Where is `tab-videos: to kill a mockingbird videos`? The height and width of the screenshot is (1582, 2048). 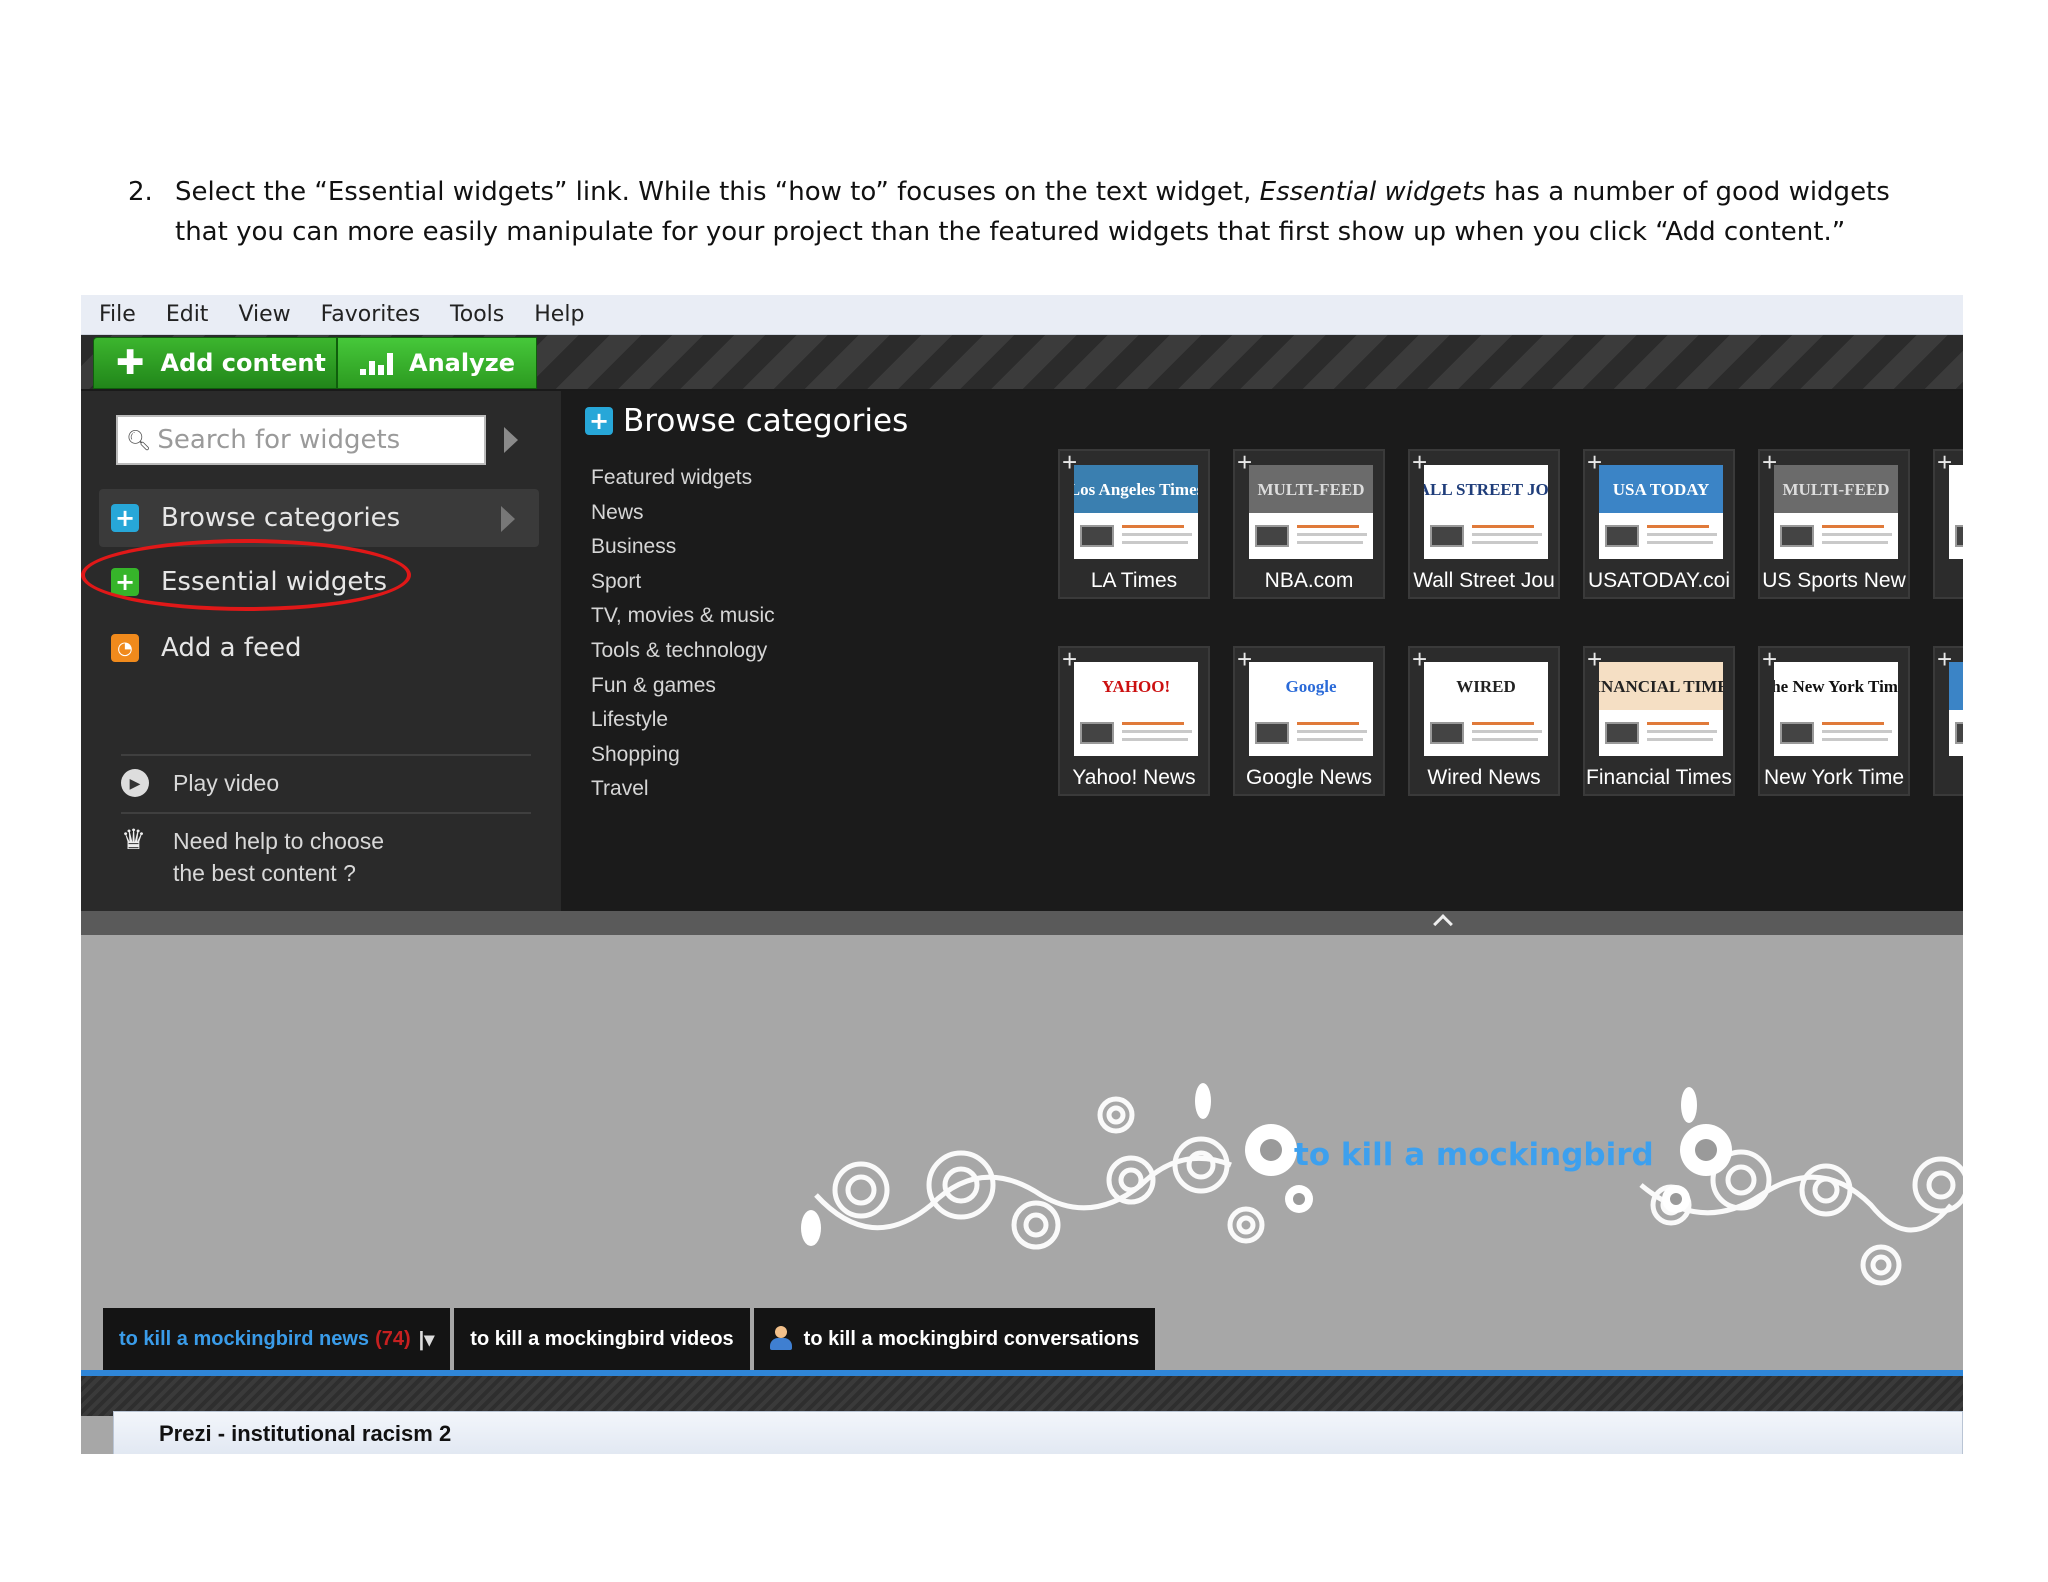
tab-videos: to kill a mockingbird videos is located at coordinates (602, 1339).